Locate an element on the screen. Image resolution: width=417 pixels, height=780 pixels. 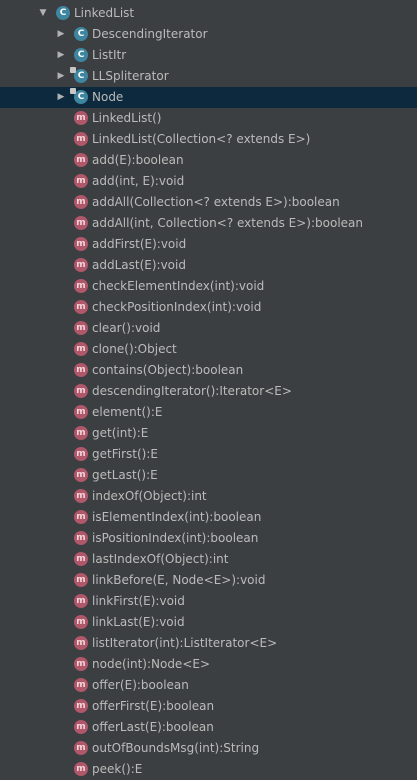
tree-node-descendingiterator: ▶ C DescendingIterator is located at coordinates (208, 34).